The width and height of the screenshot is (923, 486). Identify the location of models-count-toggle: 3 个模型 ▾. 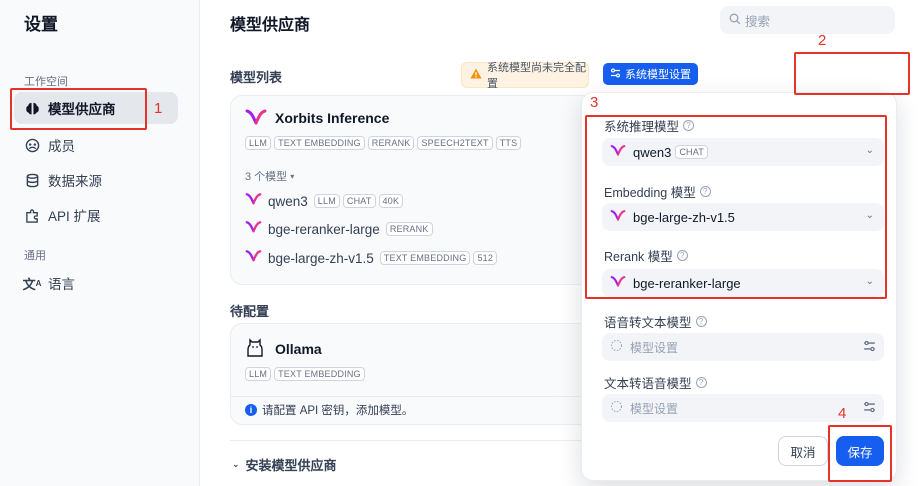
(269, 176).